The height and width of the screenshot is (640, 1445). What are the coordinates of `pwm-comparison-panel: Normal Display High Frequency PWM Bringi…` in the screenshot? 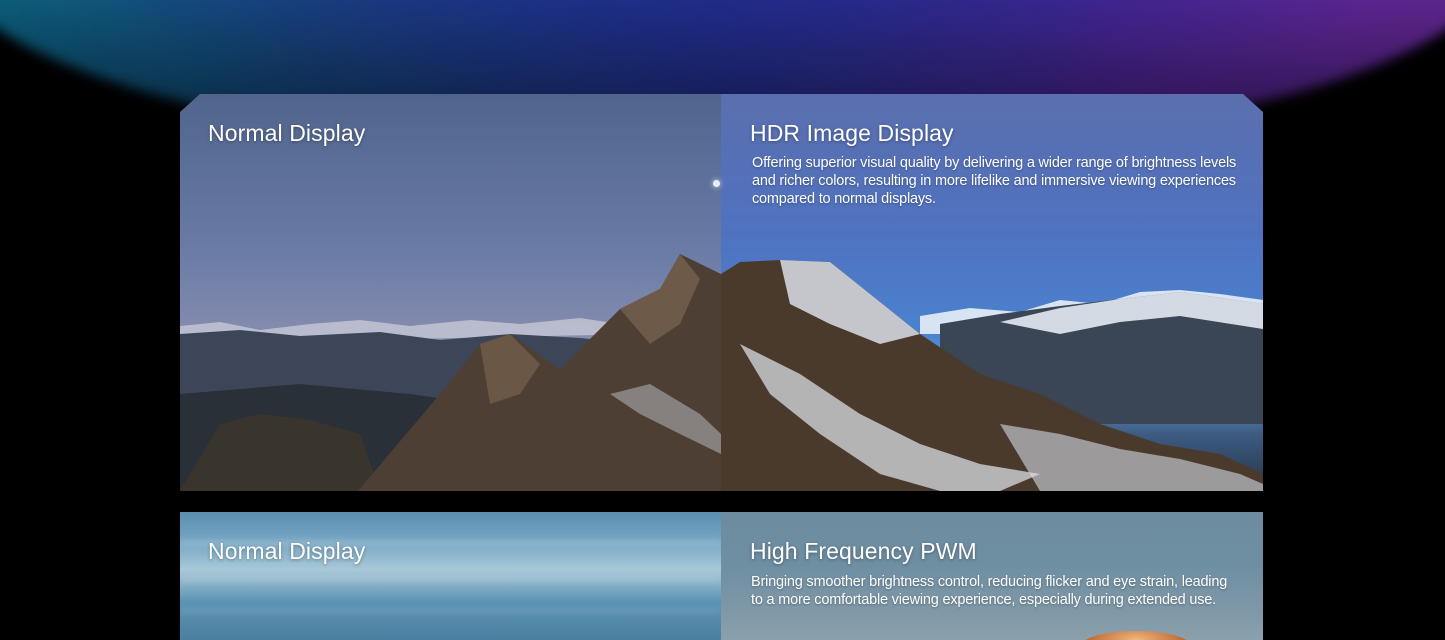 It's located at (721, 576).